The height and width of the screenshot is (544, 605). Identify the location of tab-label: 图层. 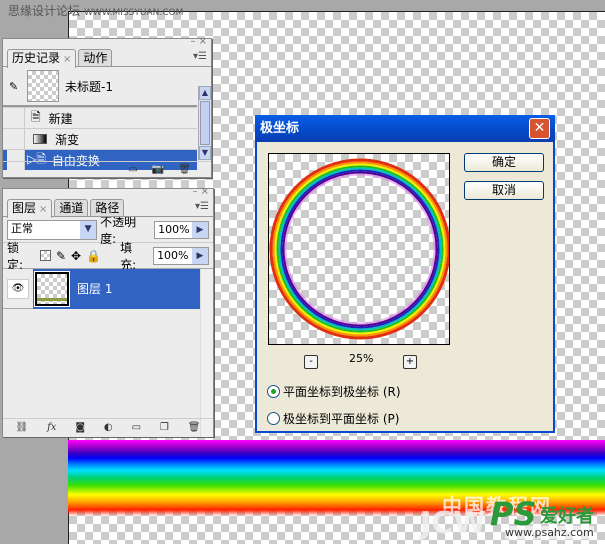
(24, 208).